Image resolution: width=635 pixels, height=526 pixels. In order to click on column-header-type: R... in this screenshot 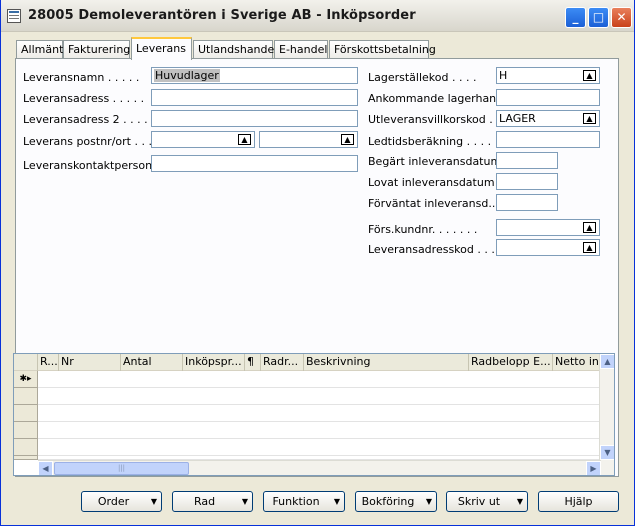, I will do `click(48, 362)`.